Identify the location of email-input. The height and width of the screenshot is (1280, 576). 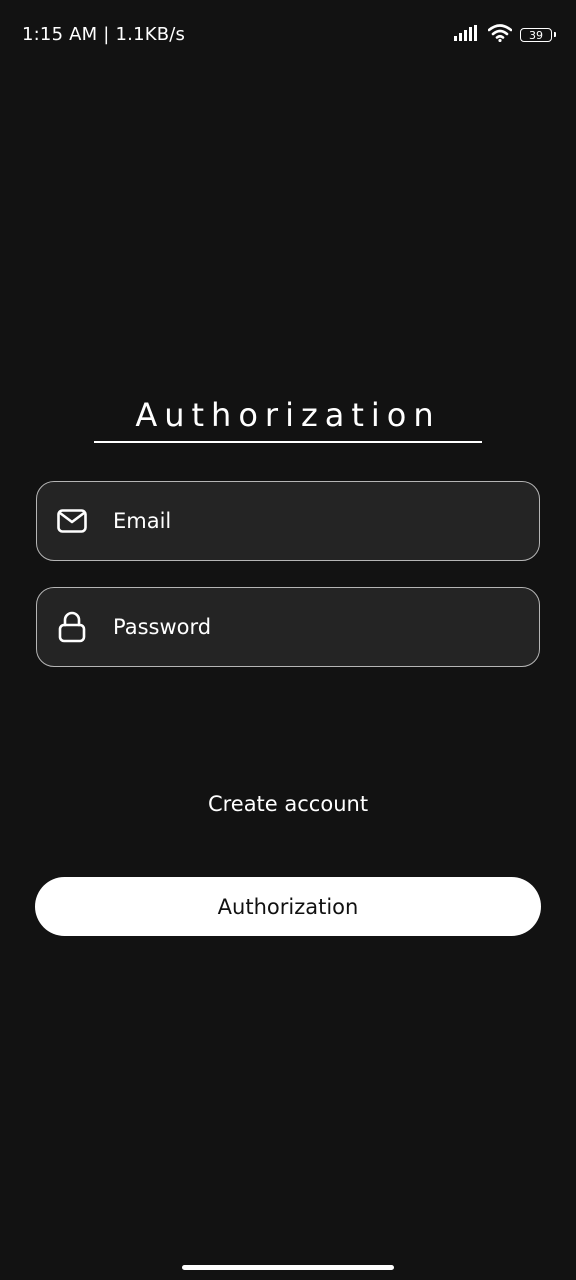
(326, 521).